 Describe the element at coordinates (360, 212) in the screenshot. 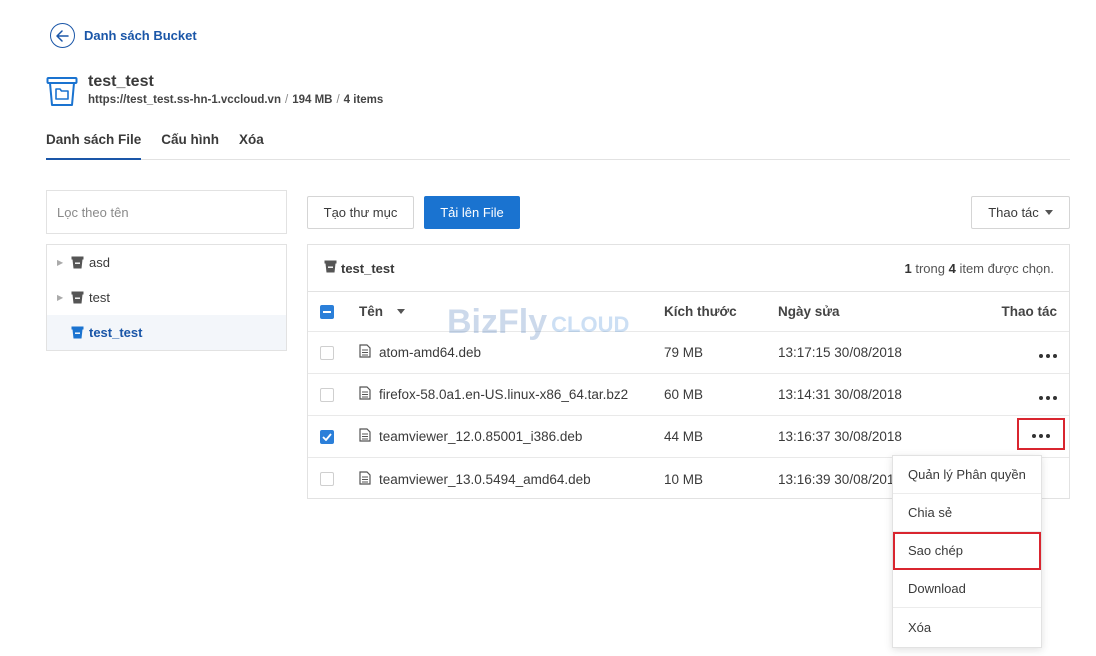

I see `new-folder-button: Tạo thư mục` at that location.